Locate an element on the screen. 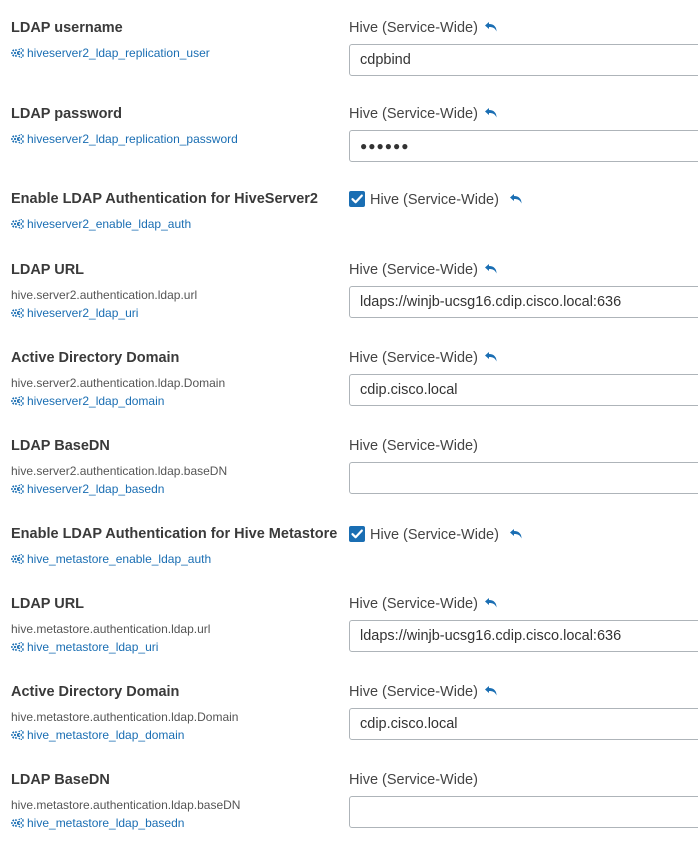 Image resolution: width=698 pixels, height=854 pixels. setting-label: LDAP password is located at coordinates (66, 114).